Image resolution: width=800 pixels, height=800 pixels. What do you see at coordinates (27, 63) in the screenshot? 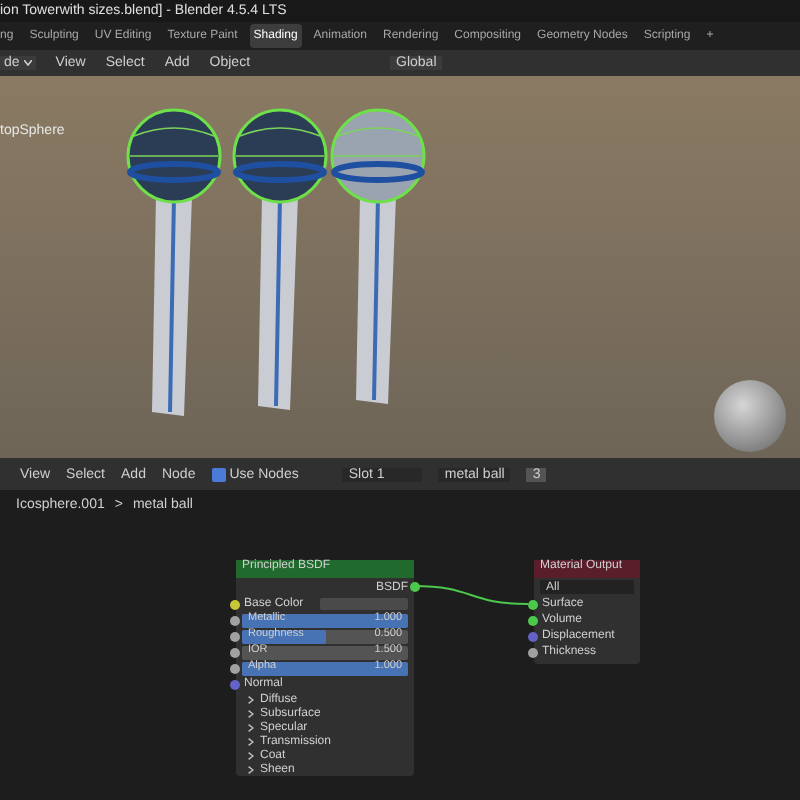
I see `caret-icon` at bounding box center [27, 63].